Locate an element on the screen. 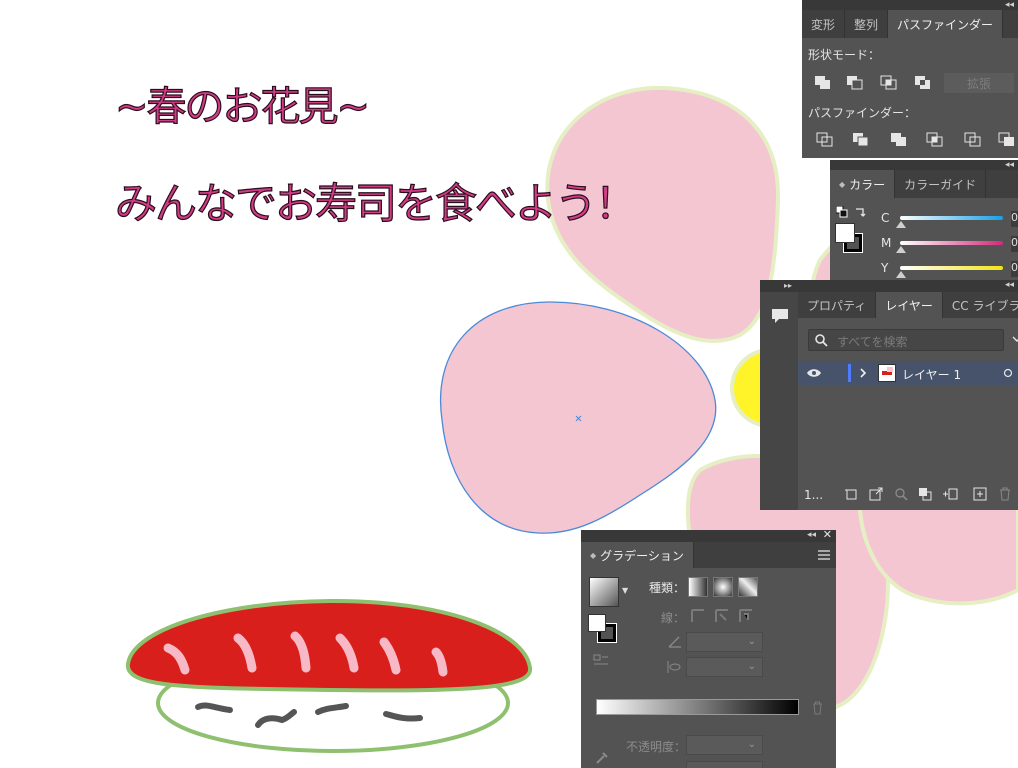 The image size is (1018, 768). intersect-icon is located at coordinates (889, 83).